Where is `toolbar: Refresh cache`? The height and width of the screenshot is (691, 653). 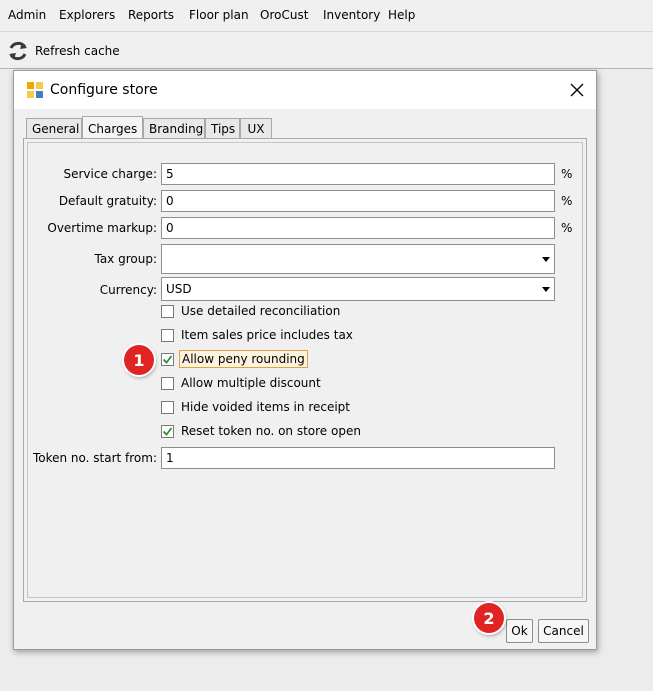
toolbar: Refresh cache is located at coordinates (326, 50).